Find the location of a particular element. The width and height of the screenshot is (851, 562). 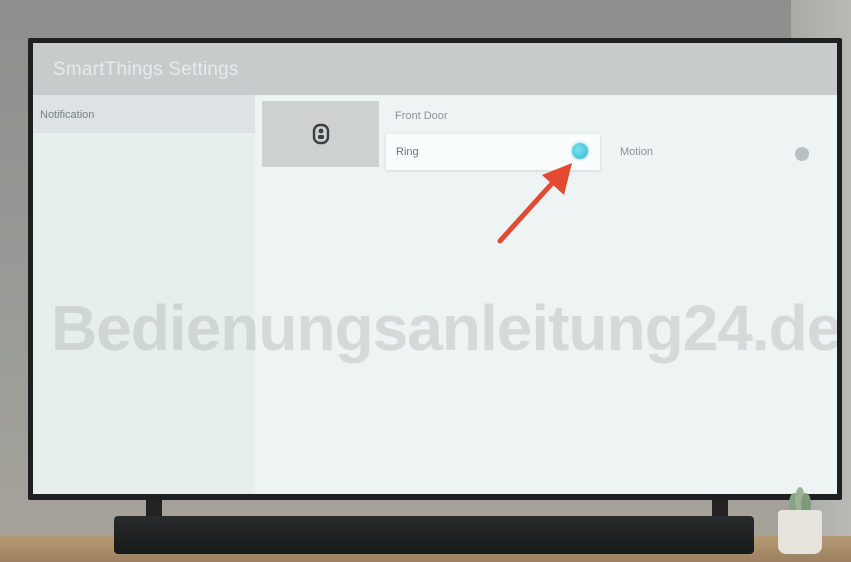

title-bar: SmartThings Settings is located at coordinates (435, 69).